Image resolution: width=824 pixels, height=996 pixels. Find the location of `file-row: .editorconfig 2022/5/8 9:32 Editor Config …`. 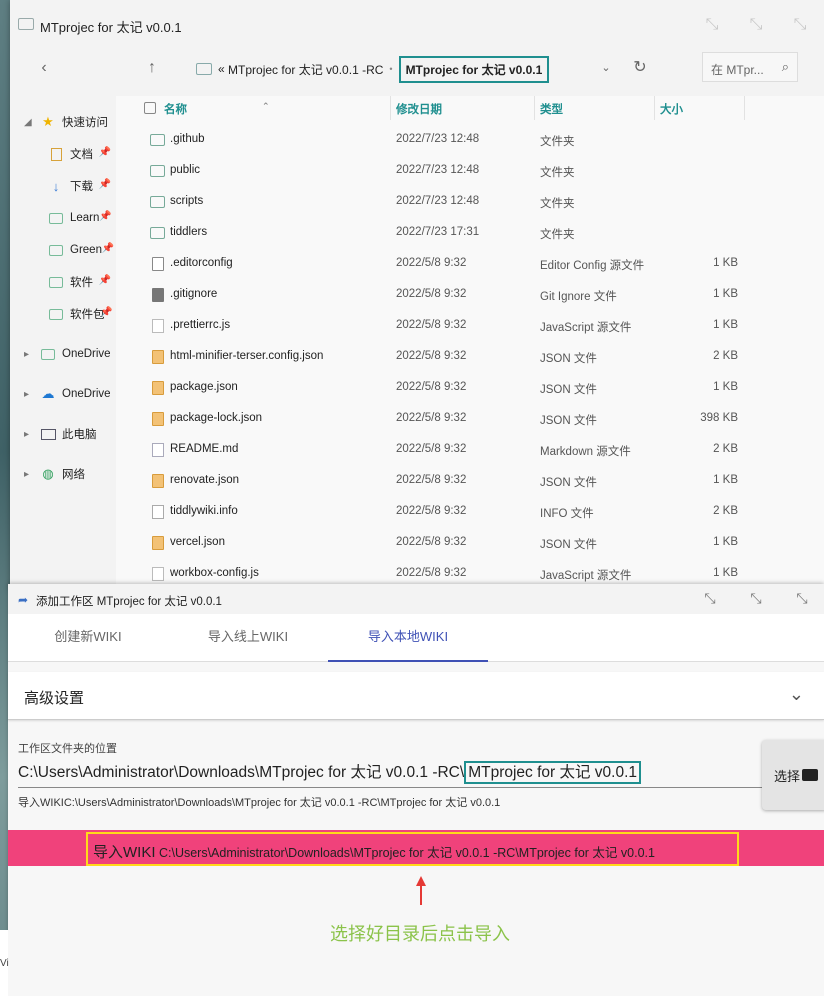

file-row: .editorconfig 2022/5/8 9:32 Editor Config … is located at coordinates (470, 264).